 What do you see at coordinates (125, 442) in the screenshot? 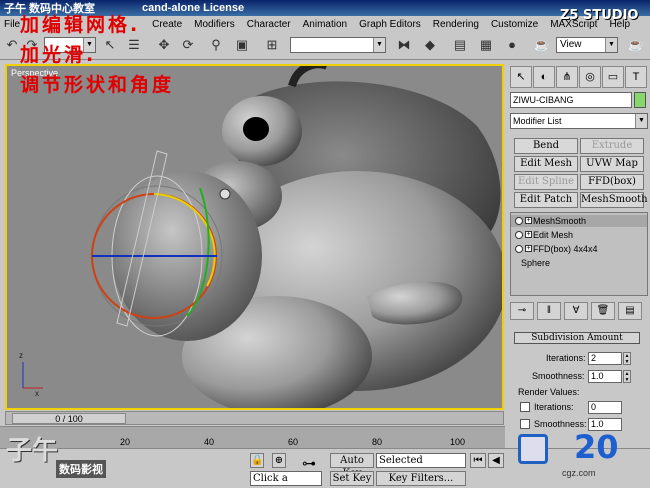
I see `tick-20: 20` at bounding box center [125, 442].